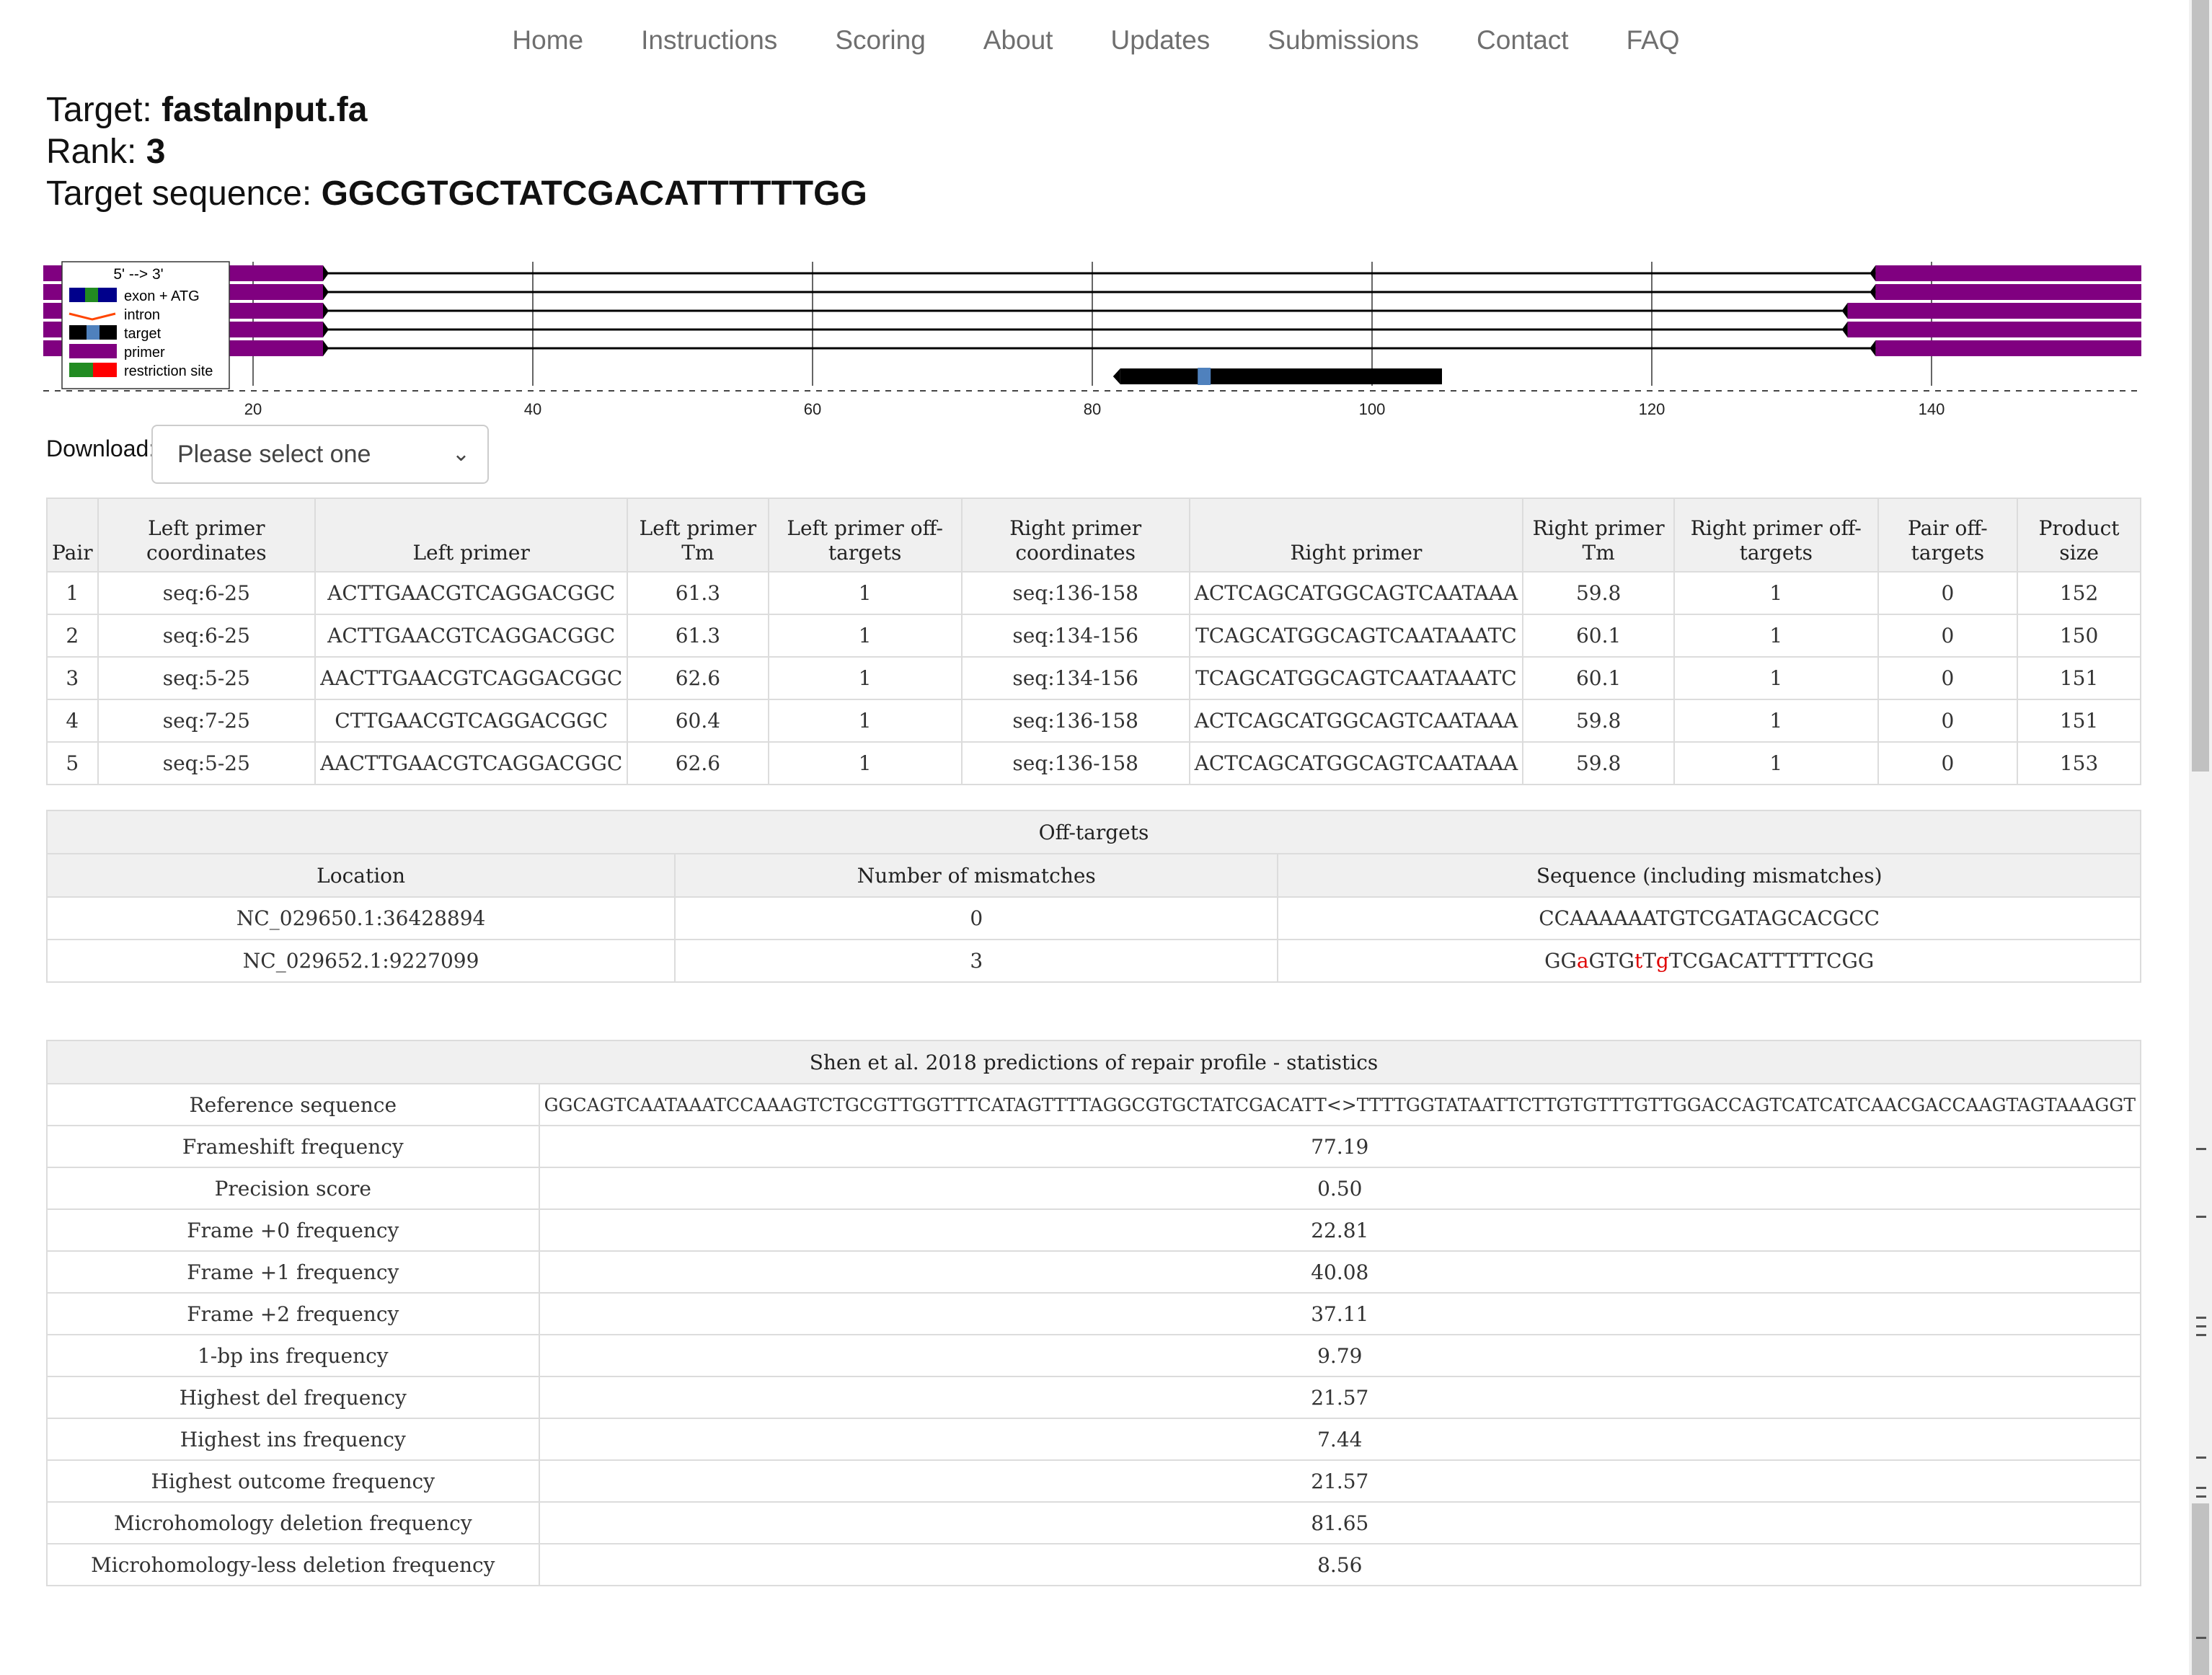  Describe the element at coordinates (880, 40) in the screenshot. I see `nav-link-scoring: Scoring` at that location.